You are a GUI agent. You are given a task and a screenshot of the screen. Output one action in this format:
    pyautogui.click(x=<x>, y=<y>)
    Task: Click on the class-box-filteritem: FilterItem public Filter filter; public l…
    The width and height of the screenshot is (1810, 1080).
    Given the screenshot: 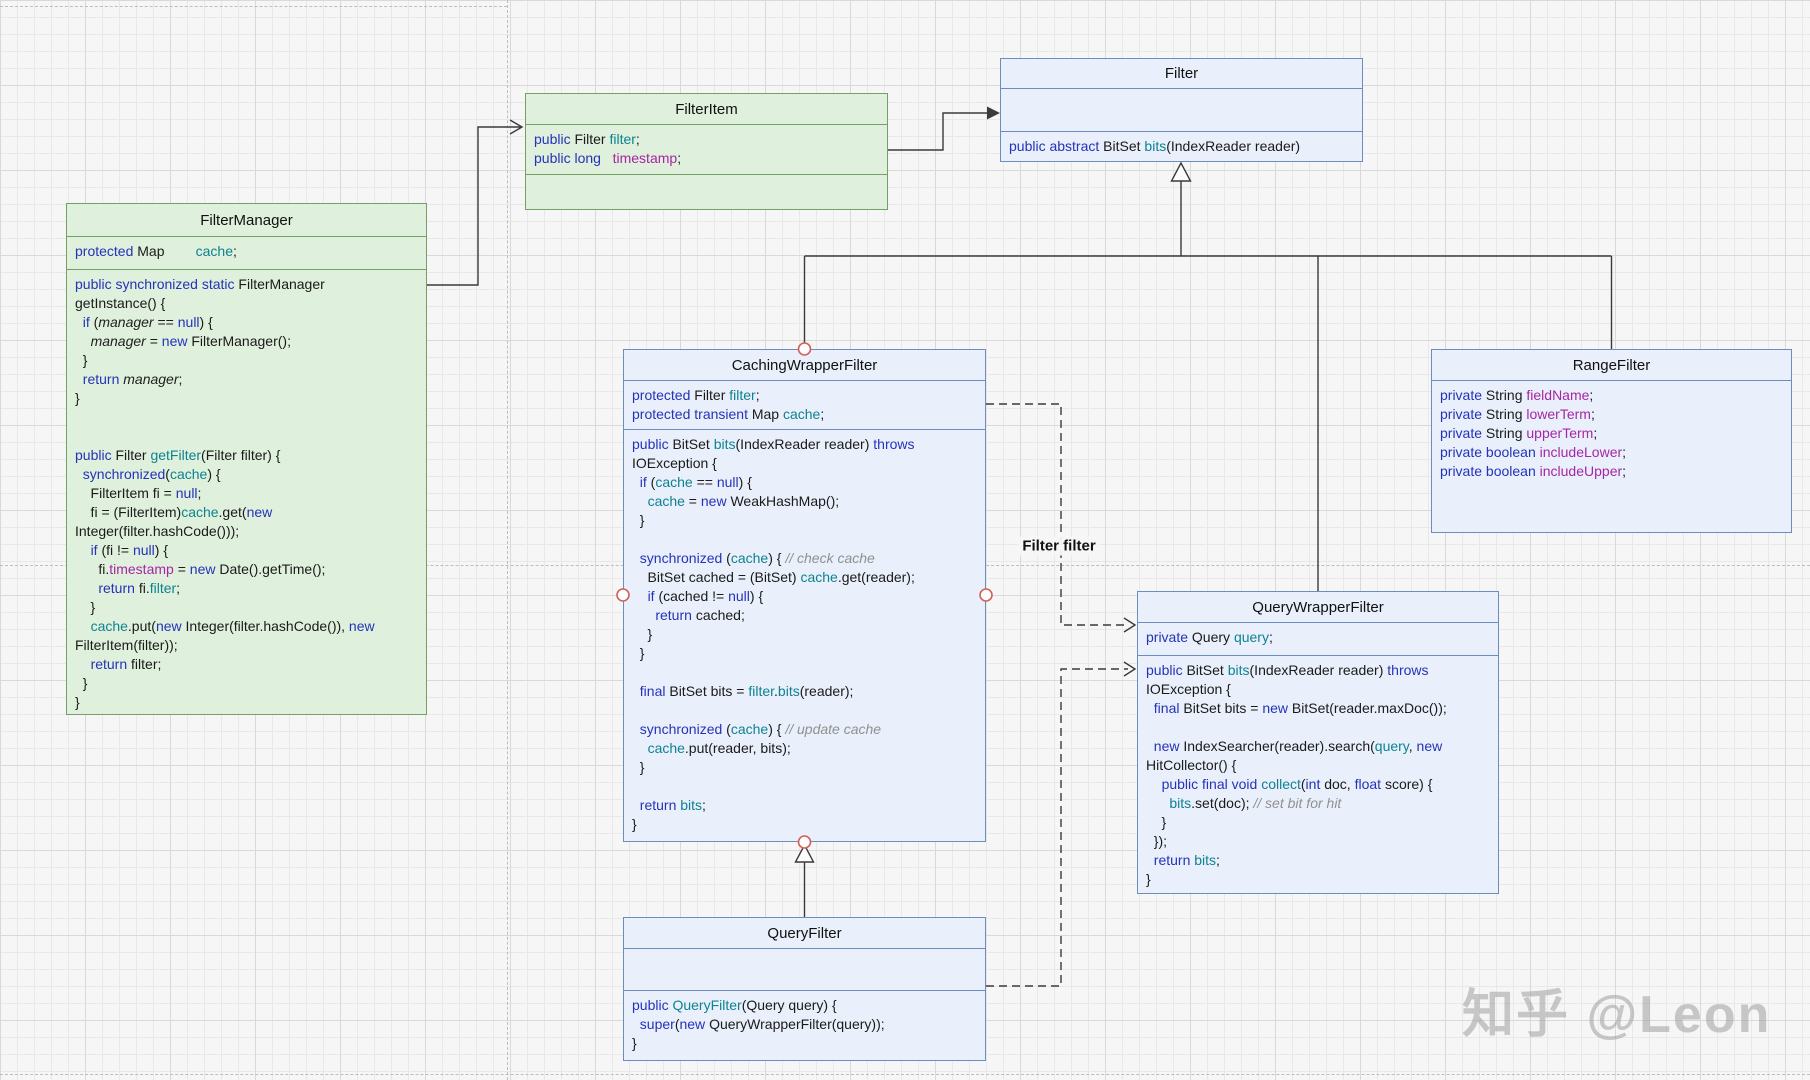 What is the action you would take?
    pyautogui.click(x=706, y=151)
    